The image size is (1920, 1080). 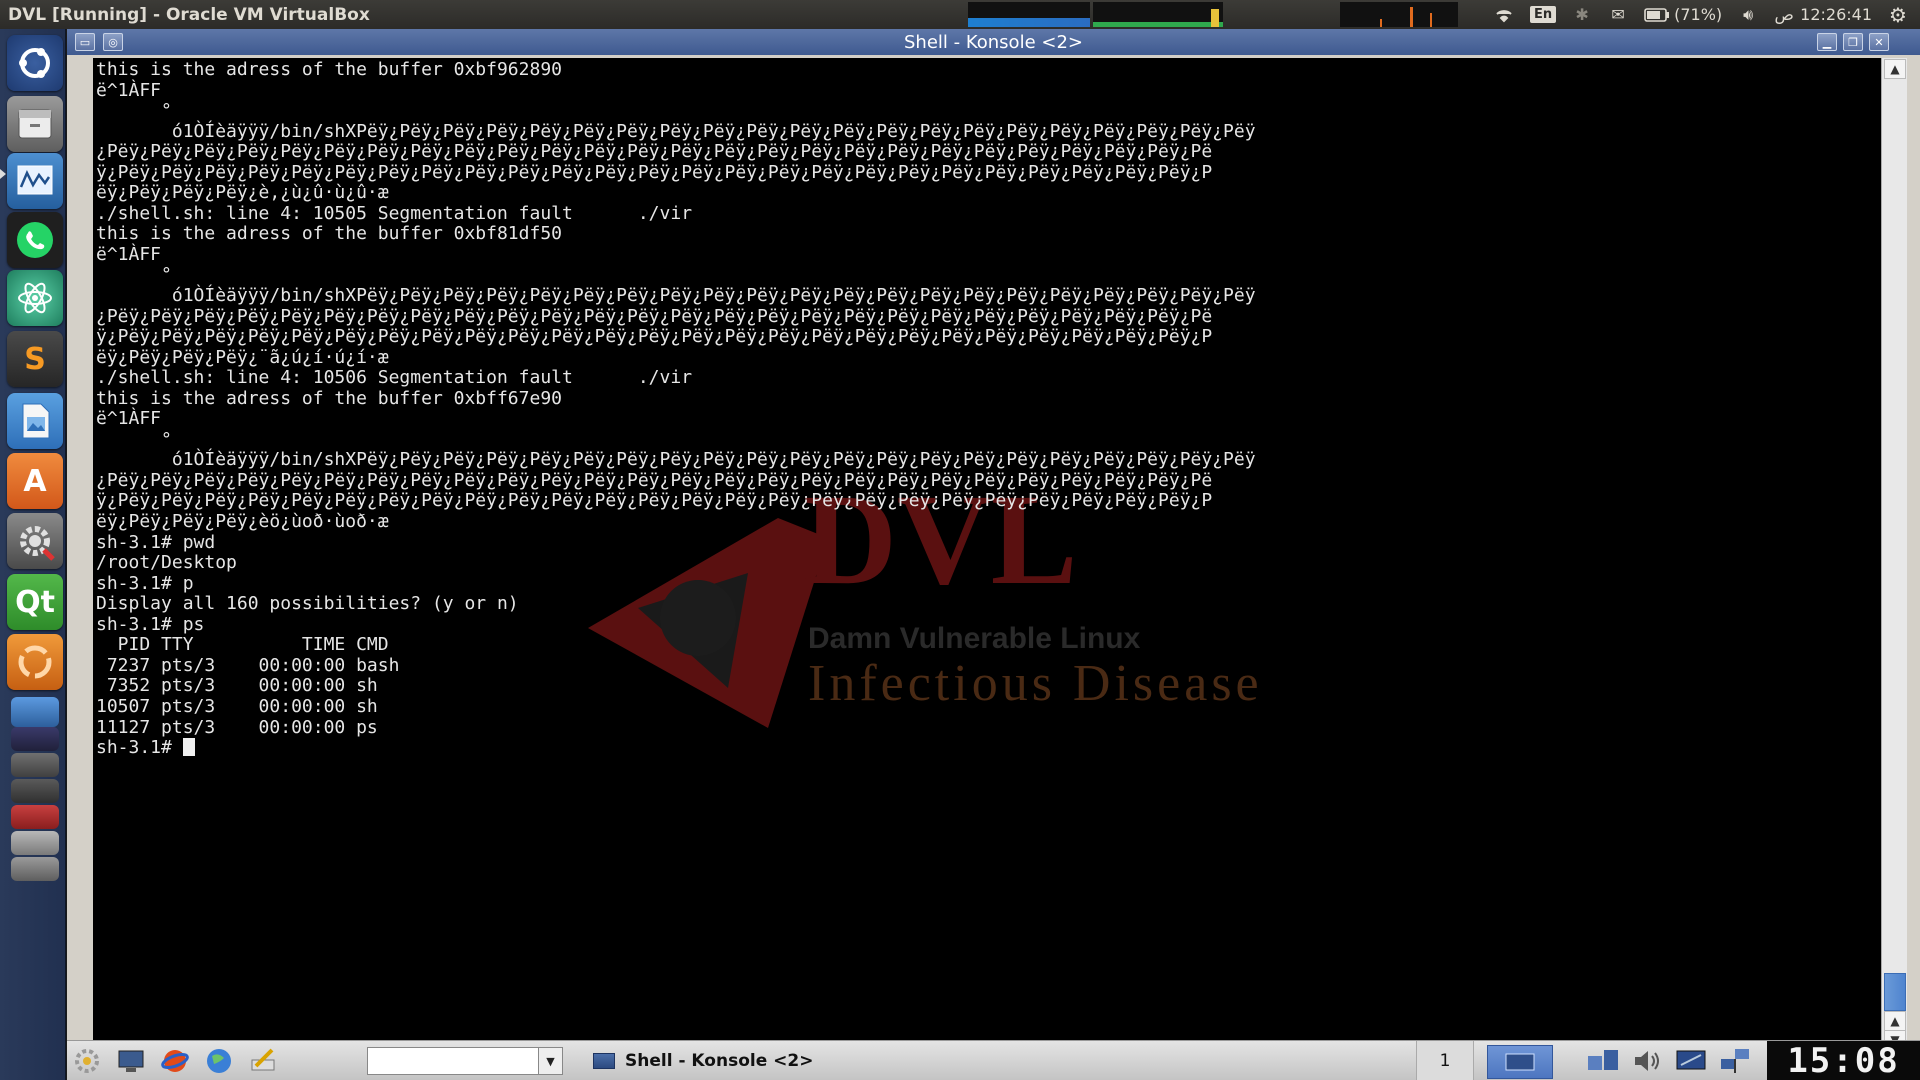 I want to click on sublime-text-icon: S, so click(x=35, y=359).